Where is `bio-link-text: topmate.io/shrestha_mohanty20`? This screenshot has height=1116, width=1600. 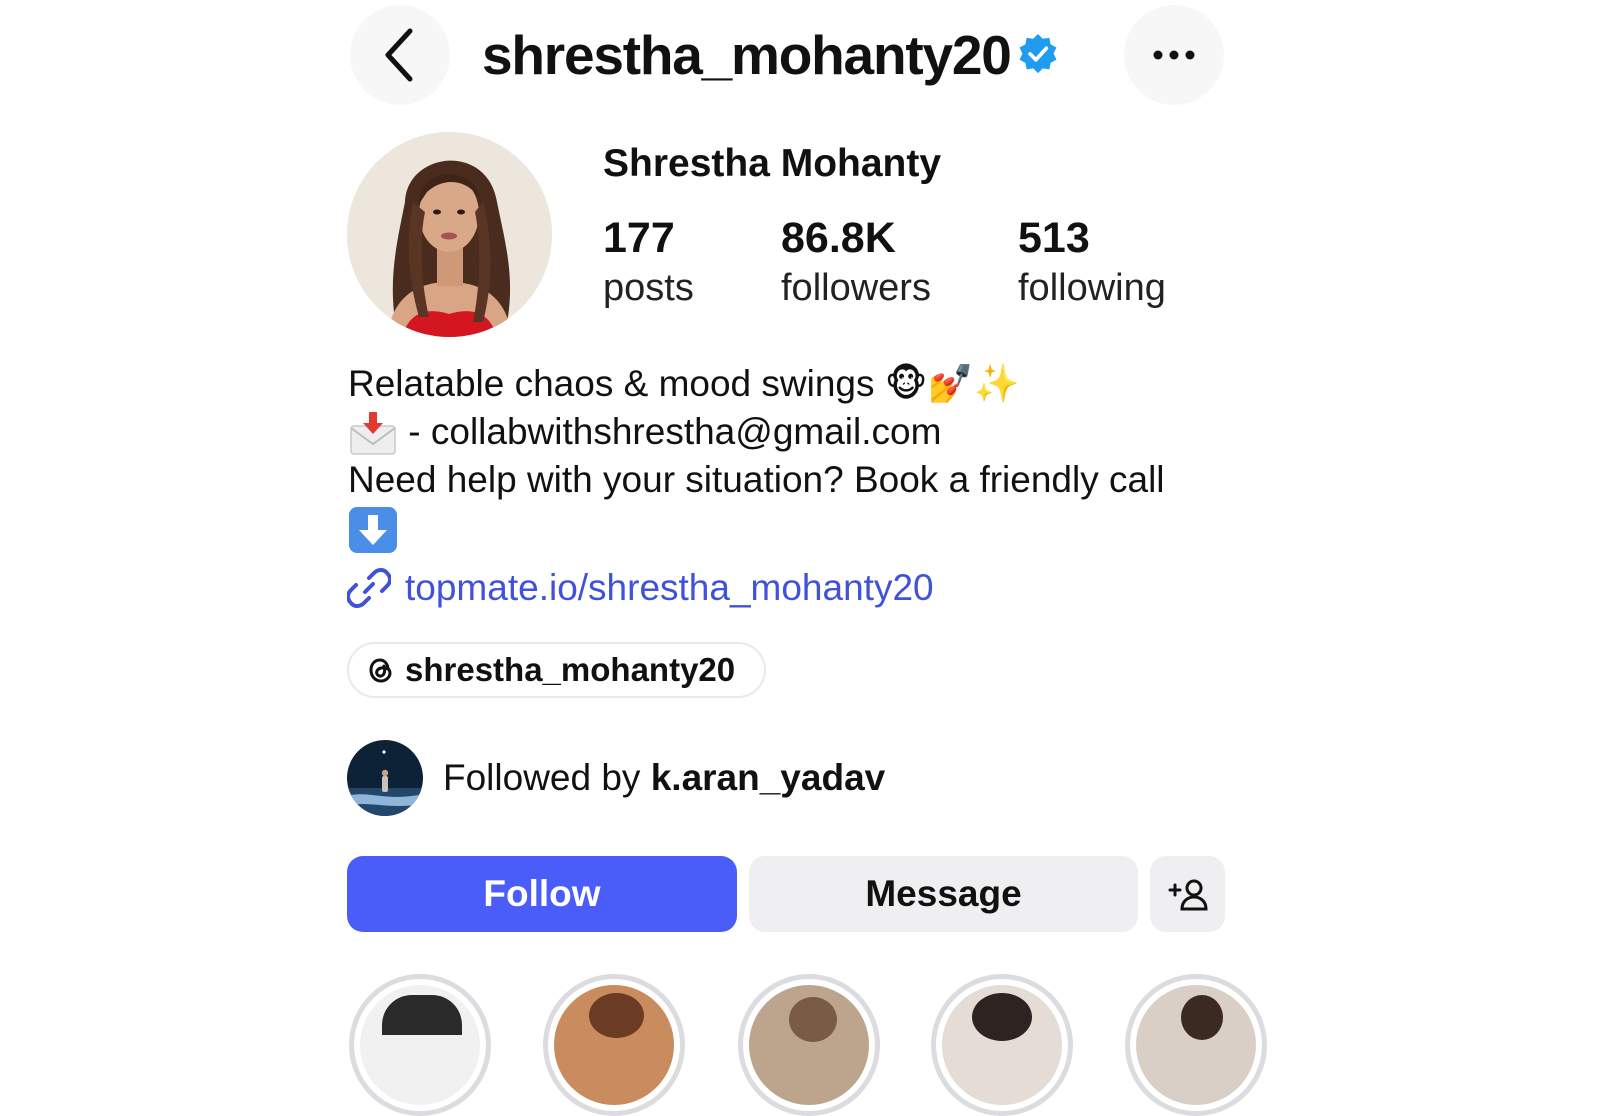 bio-link-text: topmate.io/shrestha_mohanty20 is located at coordinates (669, 588).